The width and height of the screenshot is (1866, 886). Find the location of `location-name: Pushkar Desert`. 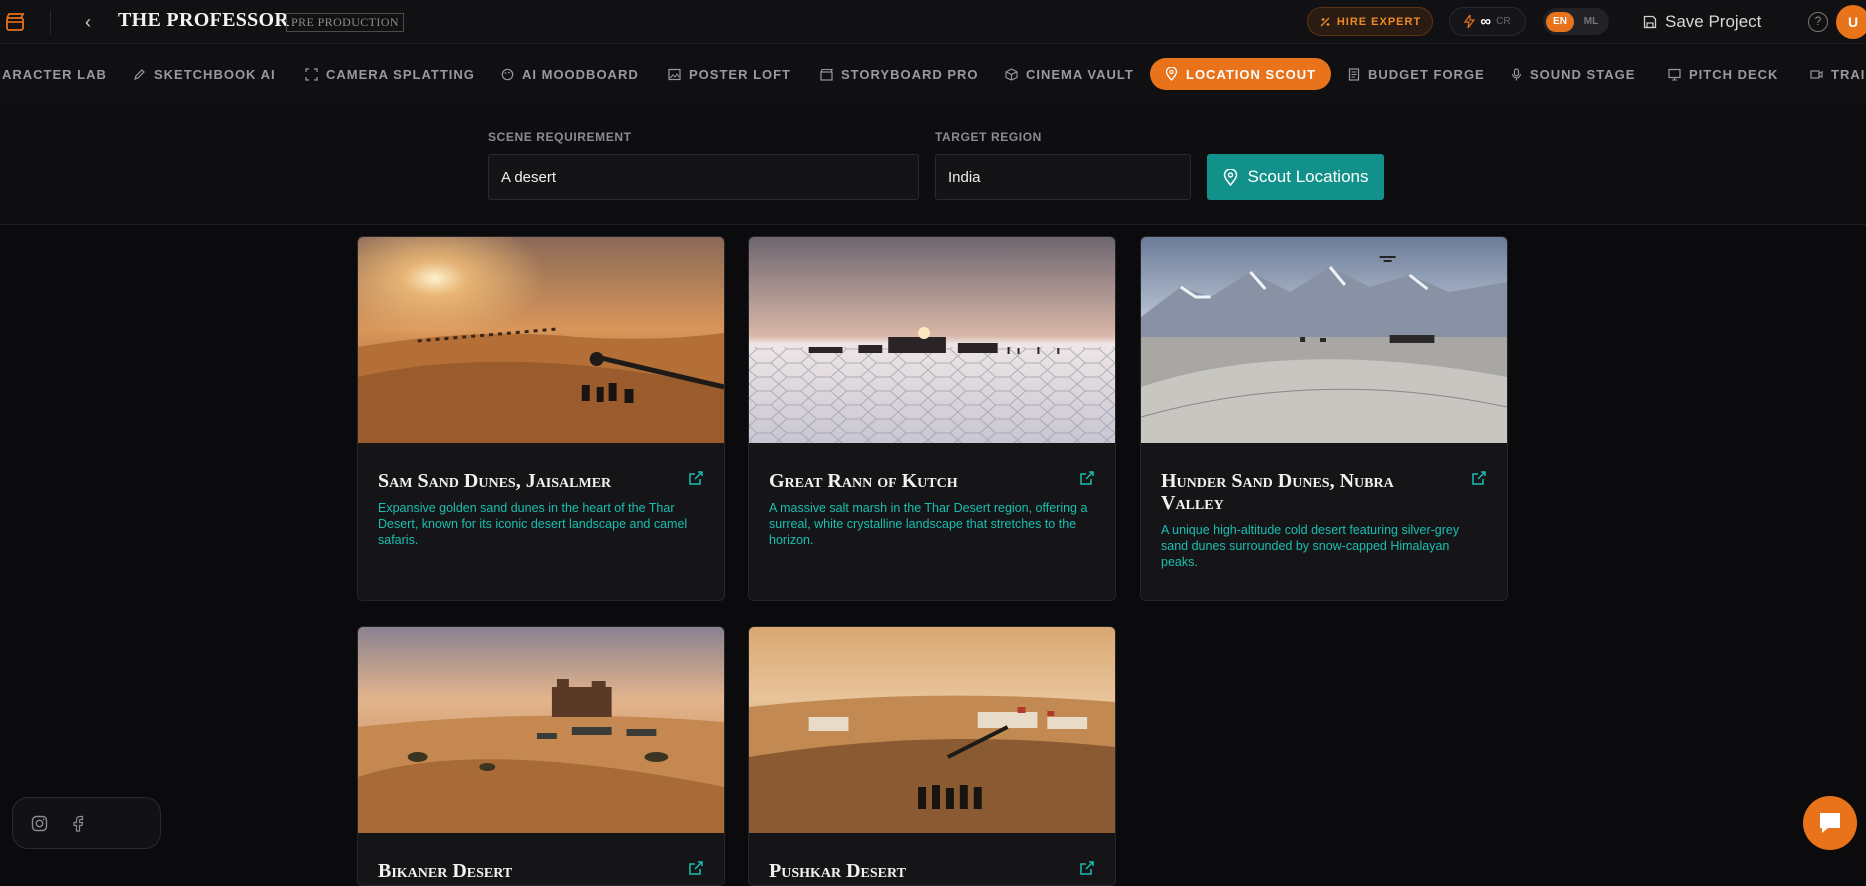

location-name: Pushkar Desert is located at coordinates (837, 871).